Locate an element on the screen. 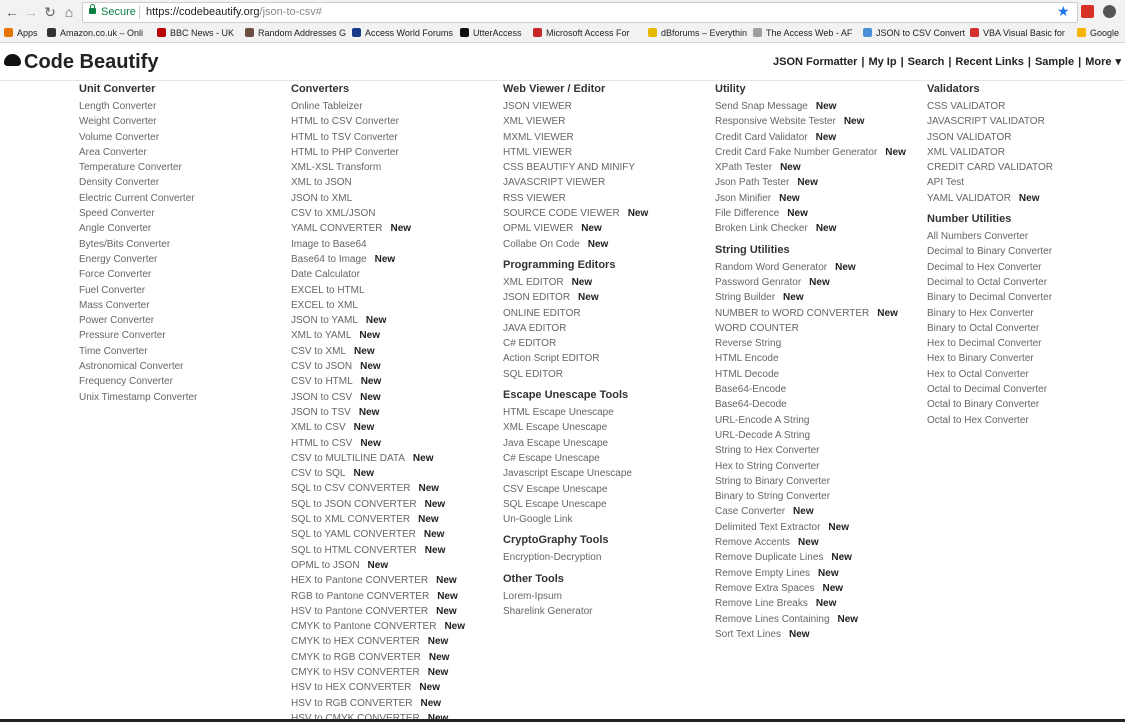 The width and height of the screenshot is (1125, 726). menu-link-label: Decimal to Hex Converter is located at coordinates (984, 267).